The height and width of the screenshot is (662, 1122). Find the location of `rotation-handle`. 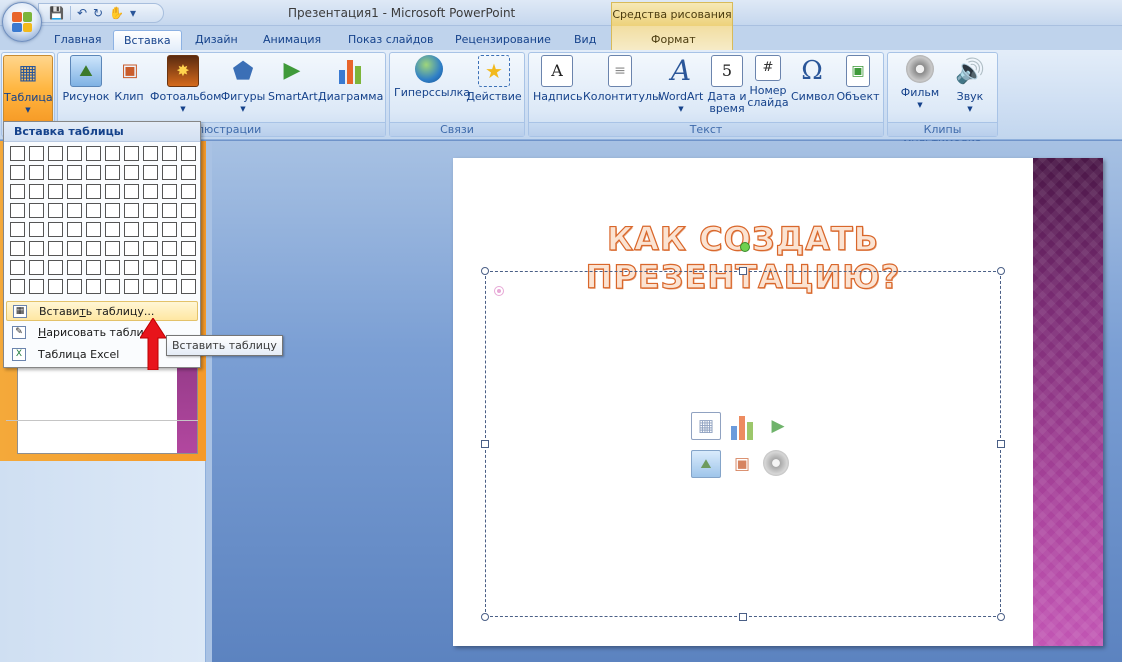

rotation-handle is located at coordinates (745, 247).